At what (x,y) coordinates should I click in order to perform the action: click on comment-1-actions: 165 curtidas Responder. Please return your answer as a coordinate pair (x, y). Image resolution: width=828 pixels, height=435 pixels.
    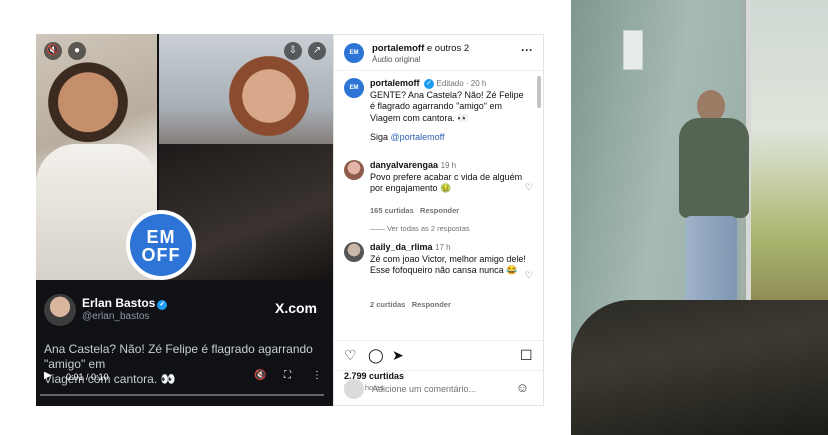
    Looking at the image, I should click on (415, 210).